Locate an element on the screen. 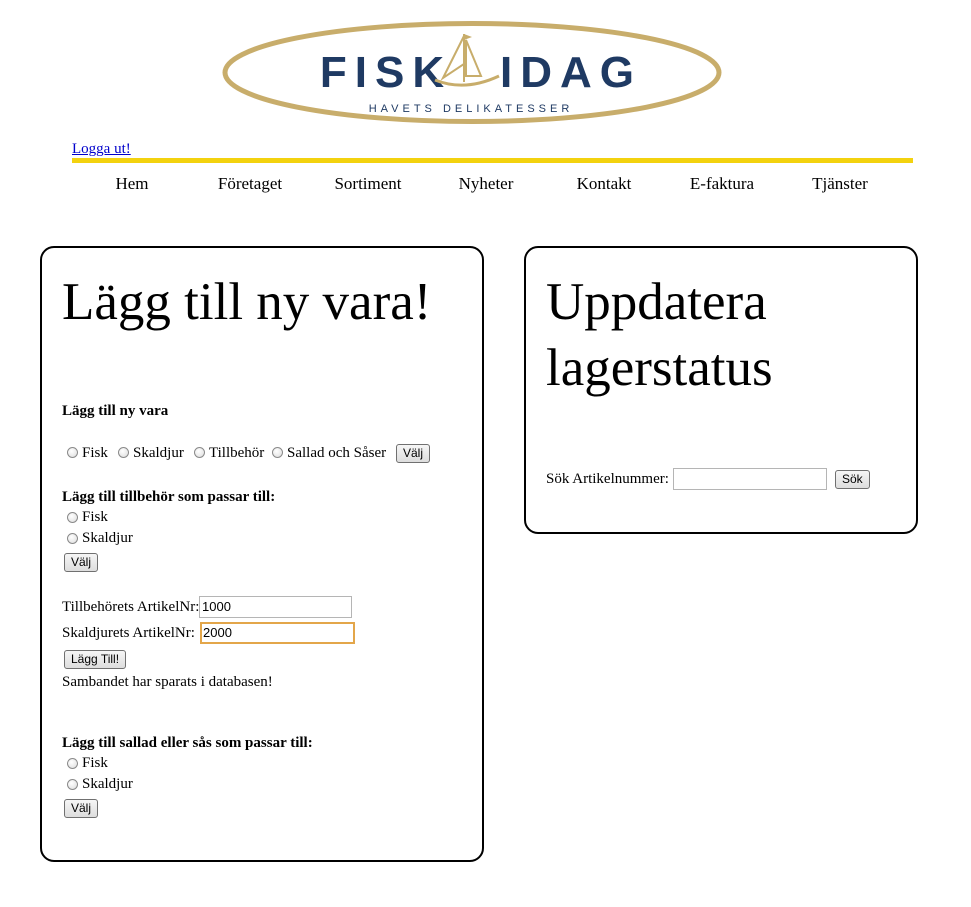  stock-search-label: Sök Artikelnummer: is located at coordinates (607, 479).